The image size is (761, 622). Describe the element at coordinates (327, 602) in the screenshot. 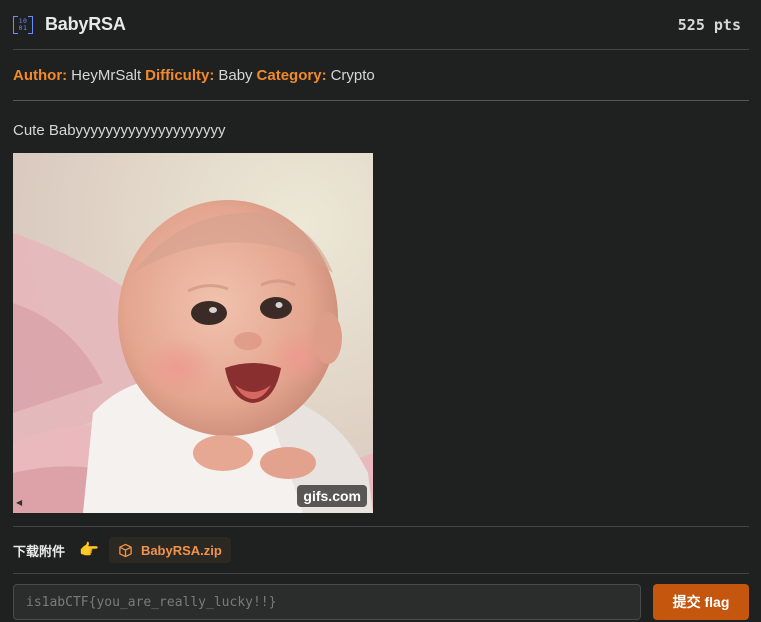

I see `flag-input` at that location.